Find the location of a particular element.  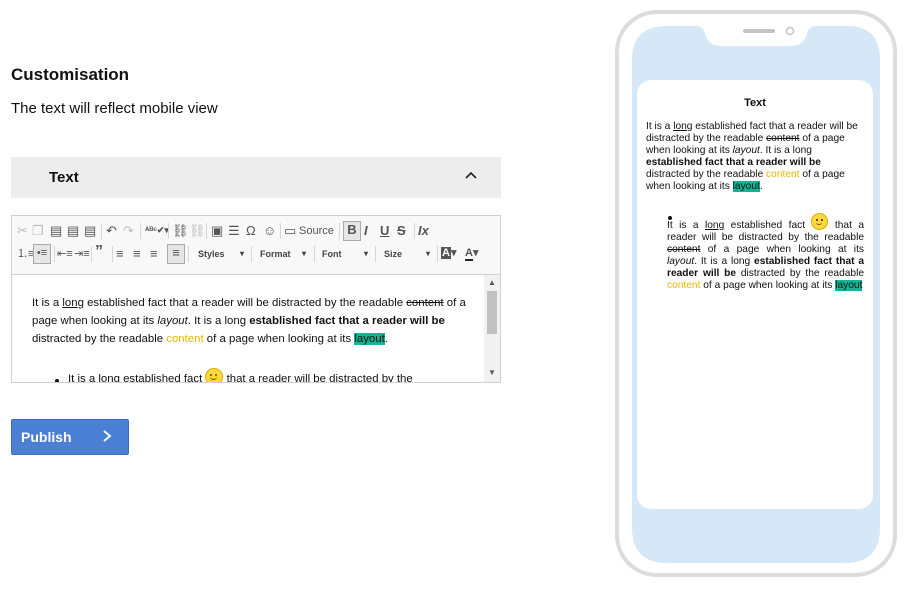

smiley-icon: ☺ is located at coordinates (269, 231).